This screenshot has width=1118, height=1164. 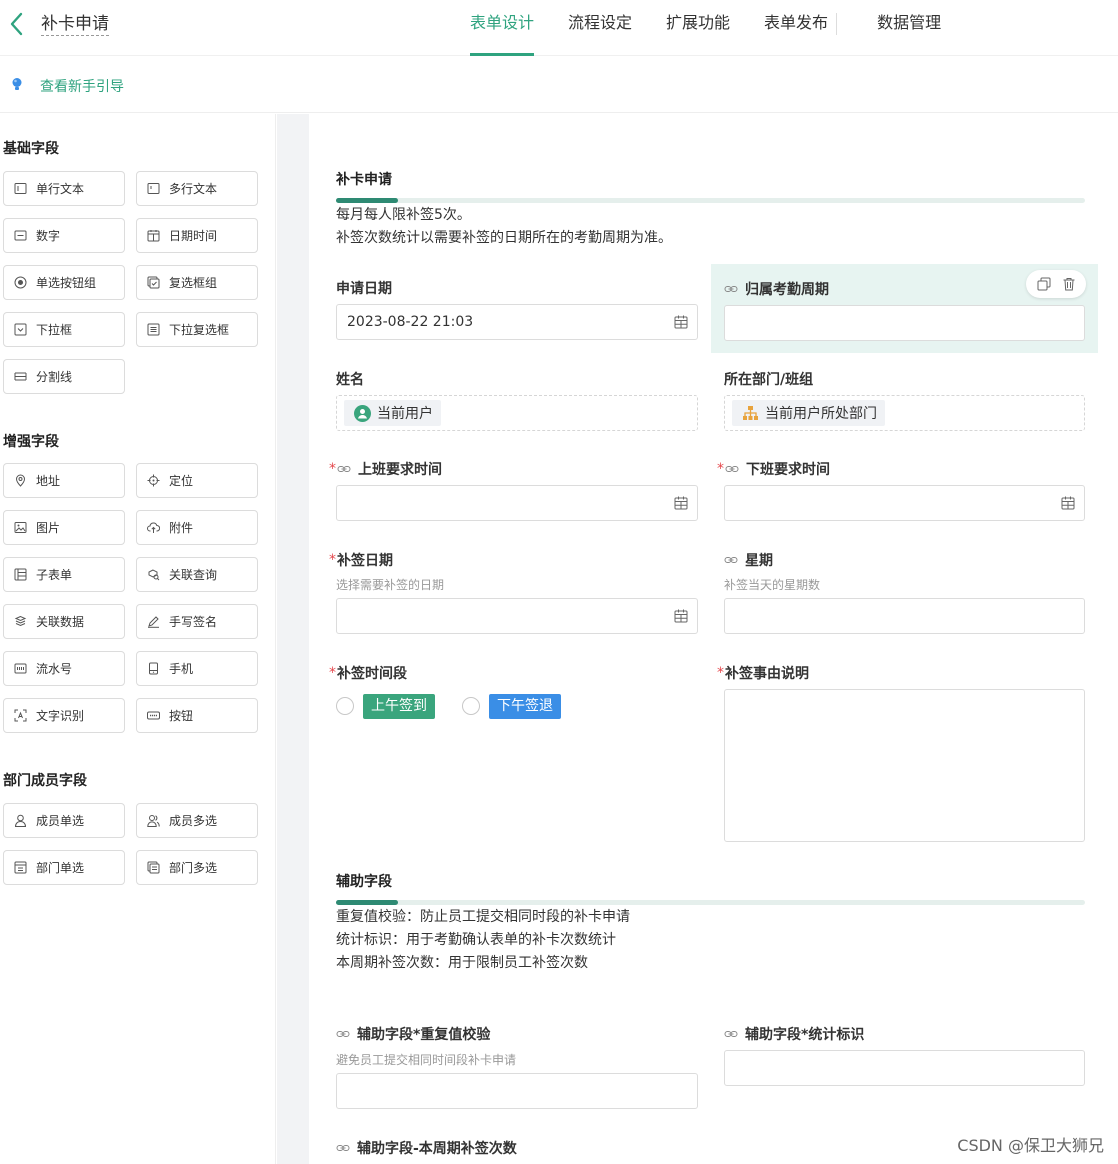 I want to click on field-dept-multi: 部门多选, so click(x=197, y=867).